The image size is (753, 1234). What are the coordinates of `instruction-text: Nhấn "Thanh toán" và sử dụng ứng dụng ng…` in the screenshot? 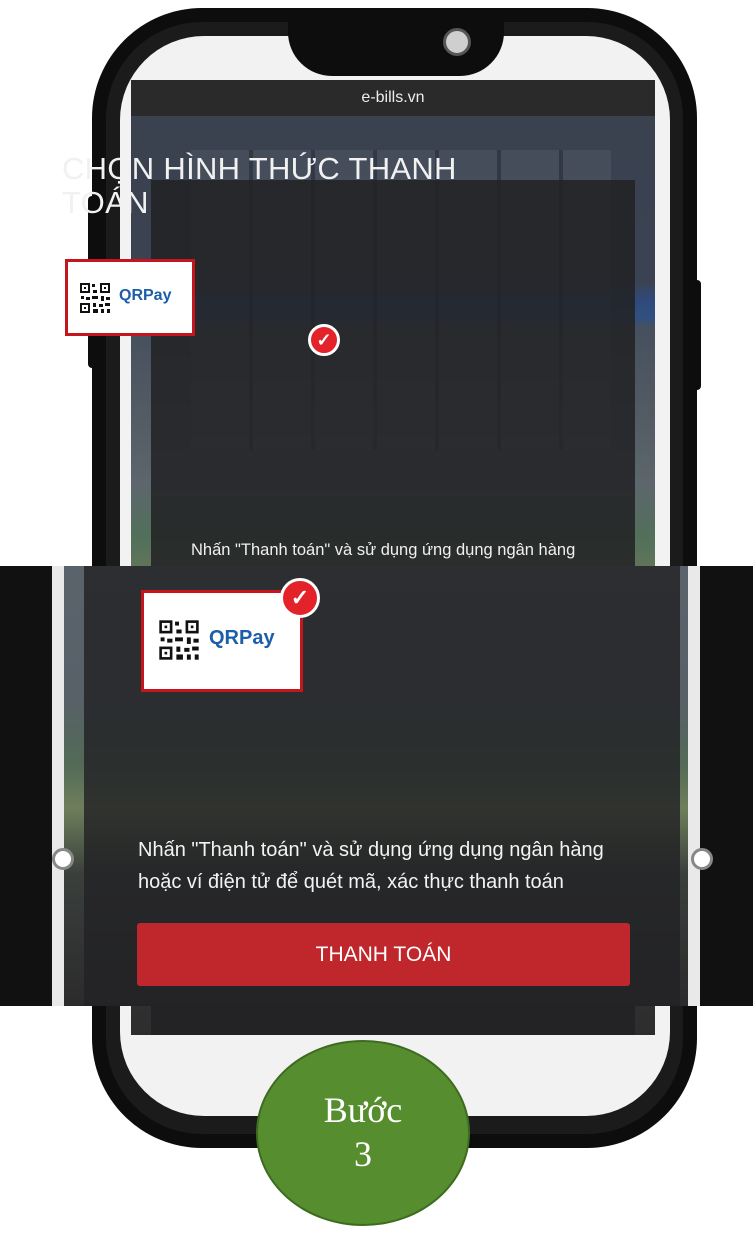 It's located at (411, 550).